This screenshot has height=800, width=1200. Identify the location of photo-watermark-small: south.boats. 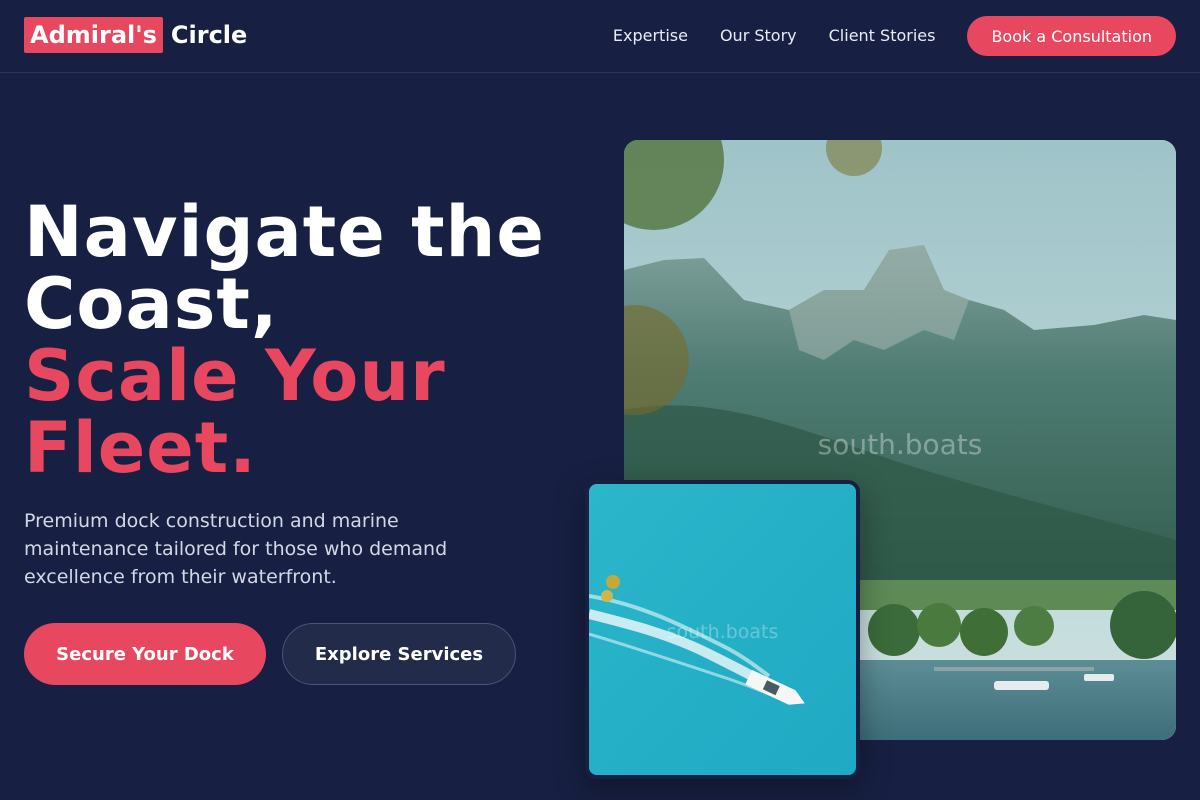
(722, 632).